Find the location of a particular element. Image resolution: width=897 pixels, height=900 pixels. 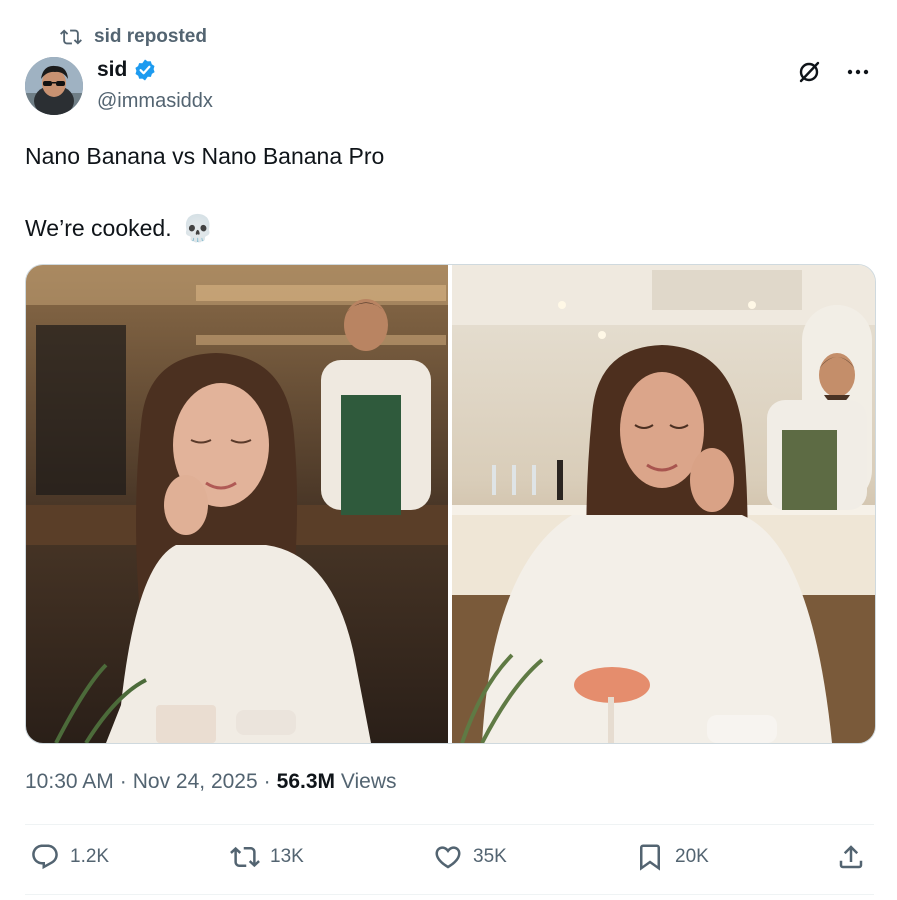

verified-badge-icon is located at coordinates (145, 70).